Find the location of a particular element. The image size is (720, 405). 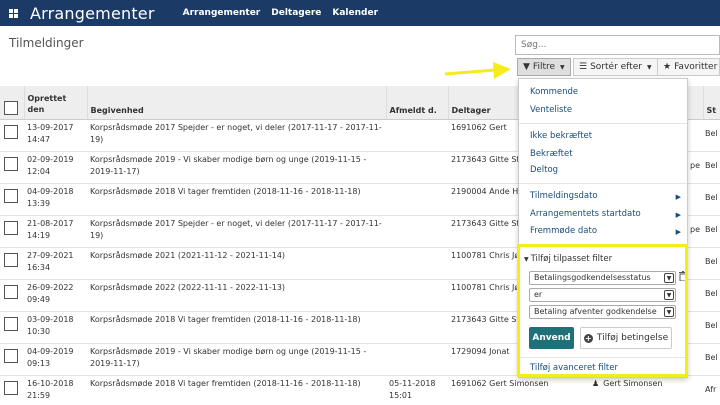

cell-status: Afr is located at coordinates (711, 390).